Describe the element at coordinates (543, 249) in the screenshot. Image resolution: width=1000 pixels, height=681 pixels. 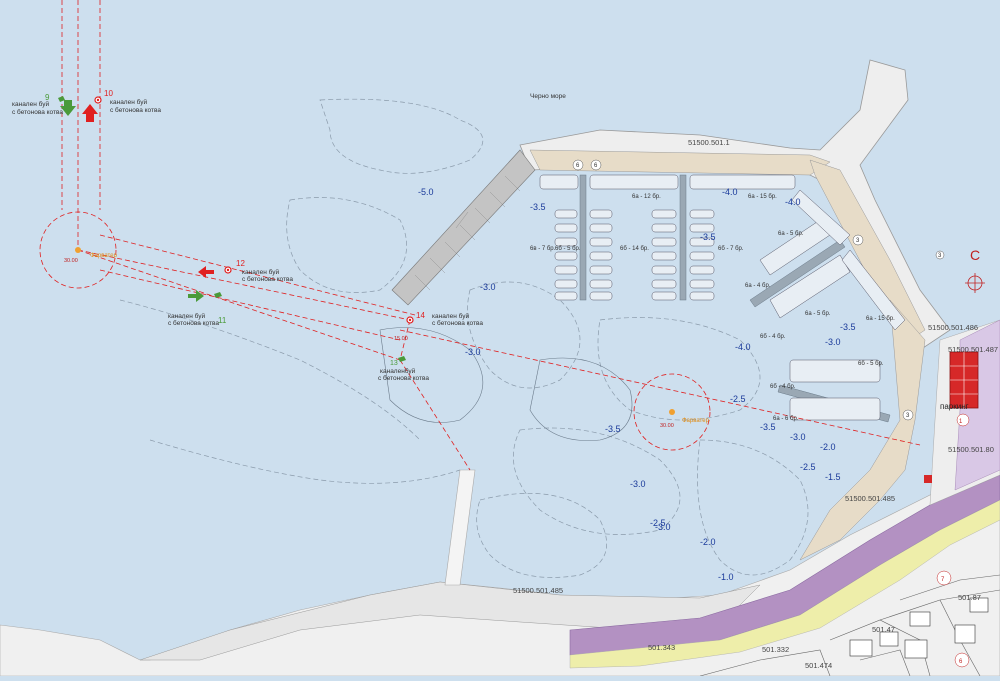
I see `svg-text: 6в - 7 бр.` at that location.